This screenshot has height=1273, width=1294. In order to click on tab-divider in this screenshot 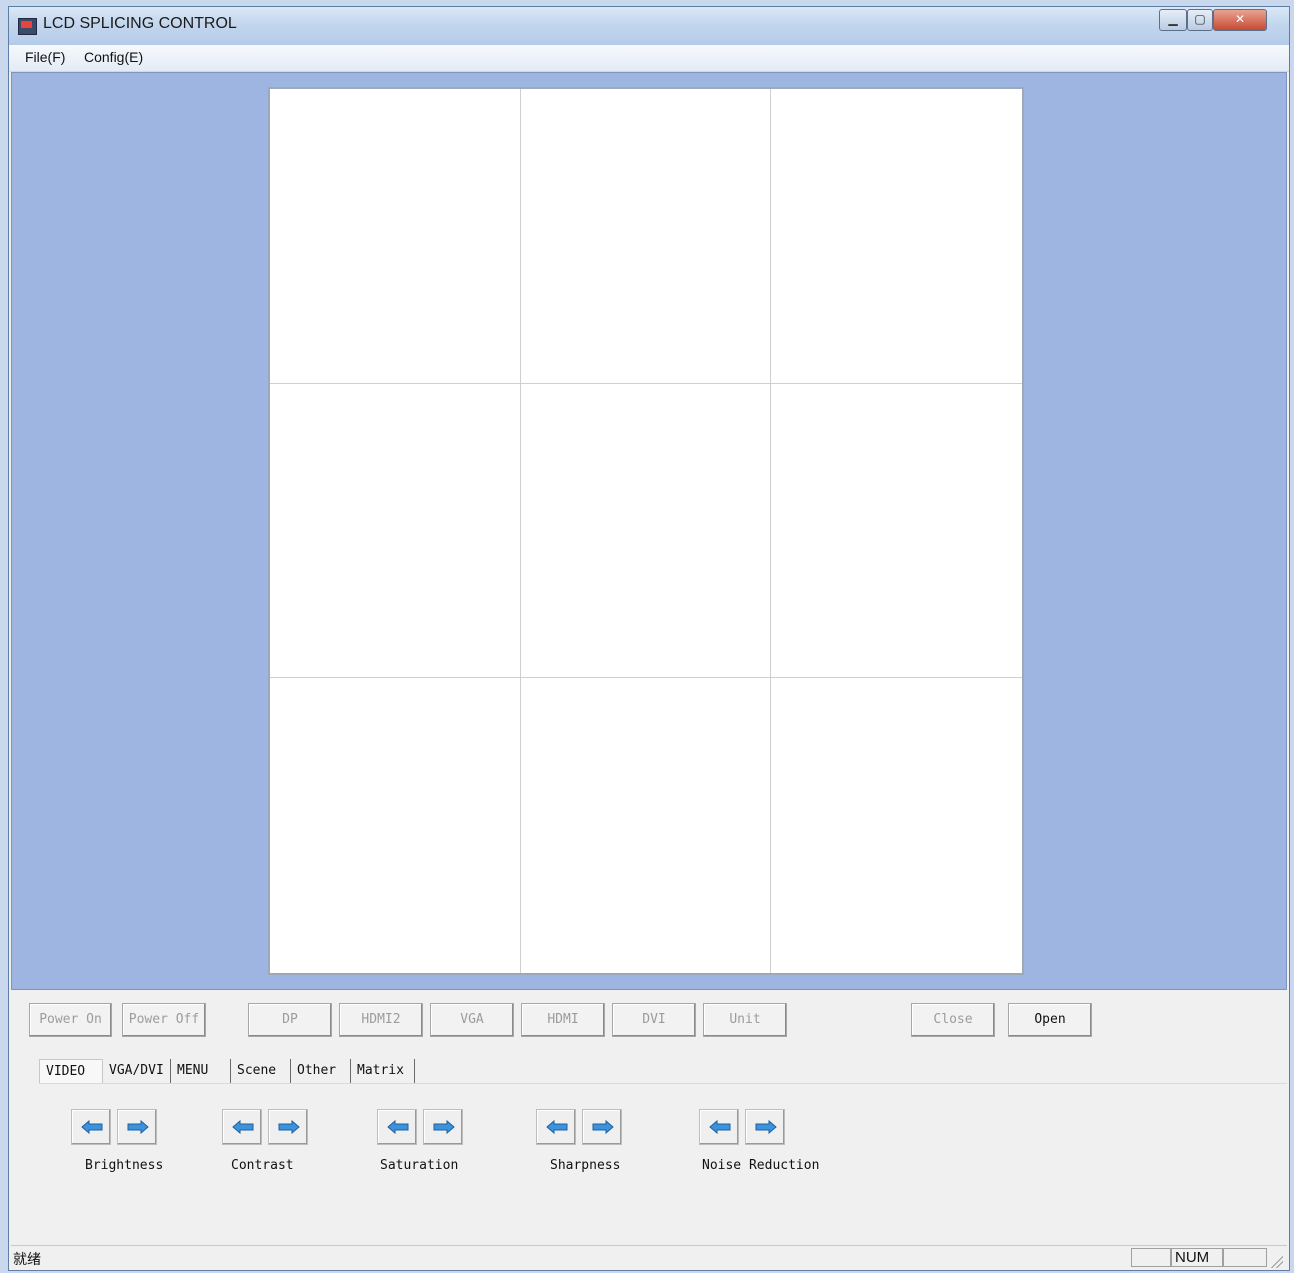, I will do `click(663, 1083)`.